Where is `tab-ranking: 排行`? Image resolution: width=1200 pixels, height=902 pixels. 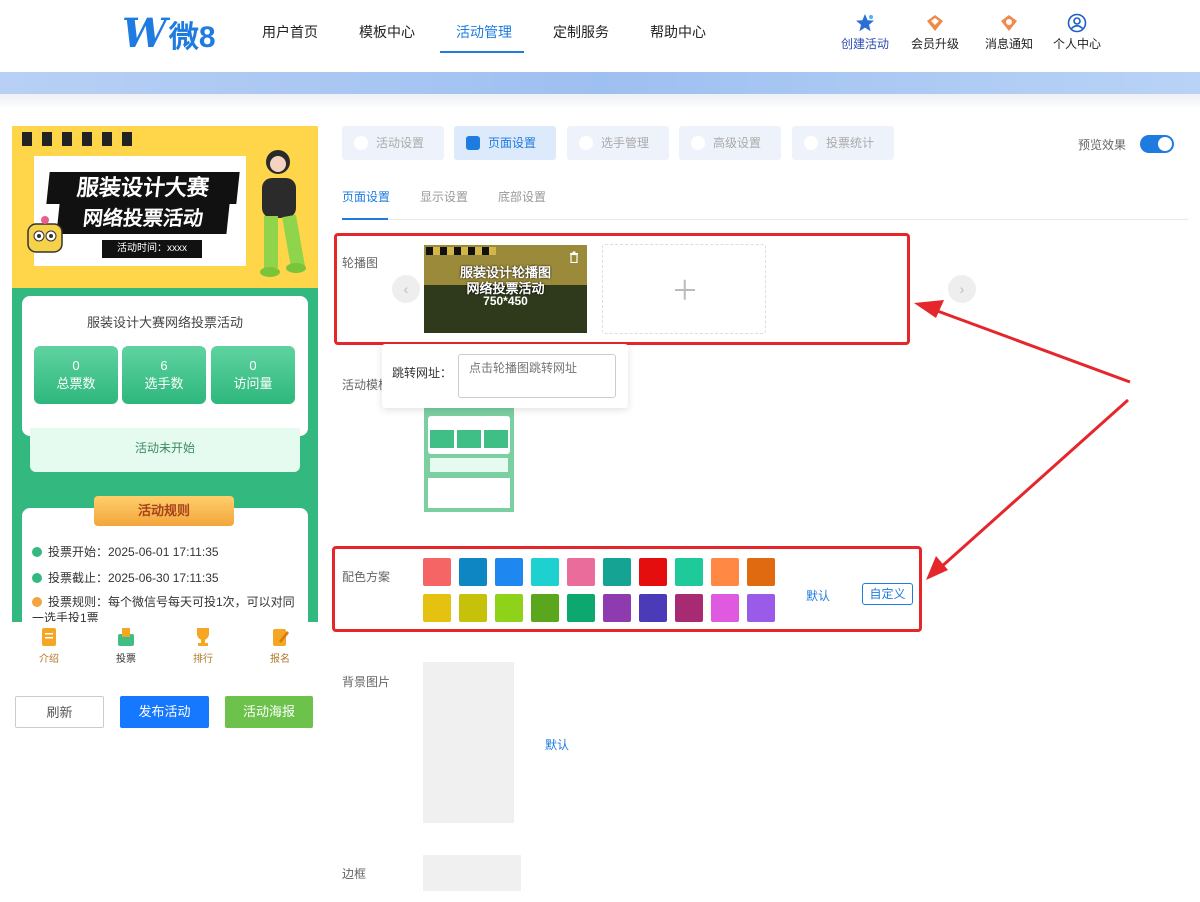 tab-ranking: 排行 is located at coordinates (203, 645).